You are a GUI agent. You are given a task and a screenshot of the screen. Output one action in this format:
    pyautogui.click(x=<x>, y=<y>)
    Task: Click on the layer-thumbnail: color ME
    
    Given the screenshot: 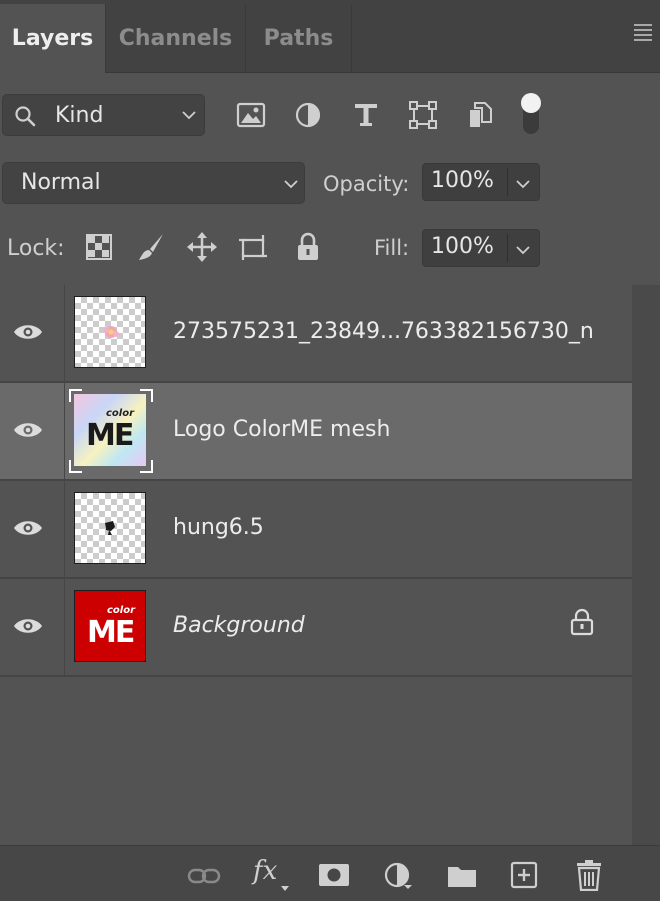 What is the action you would take?
    pyautogui.click(x=110, y=626)
    